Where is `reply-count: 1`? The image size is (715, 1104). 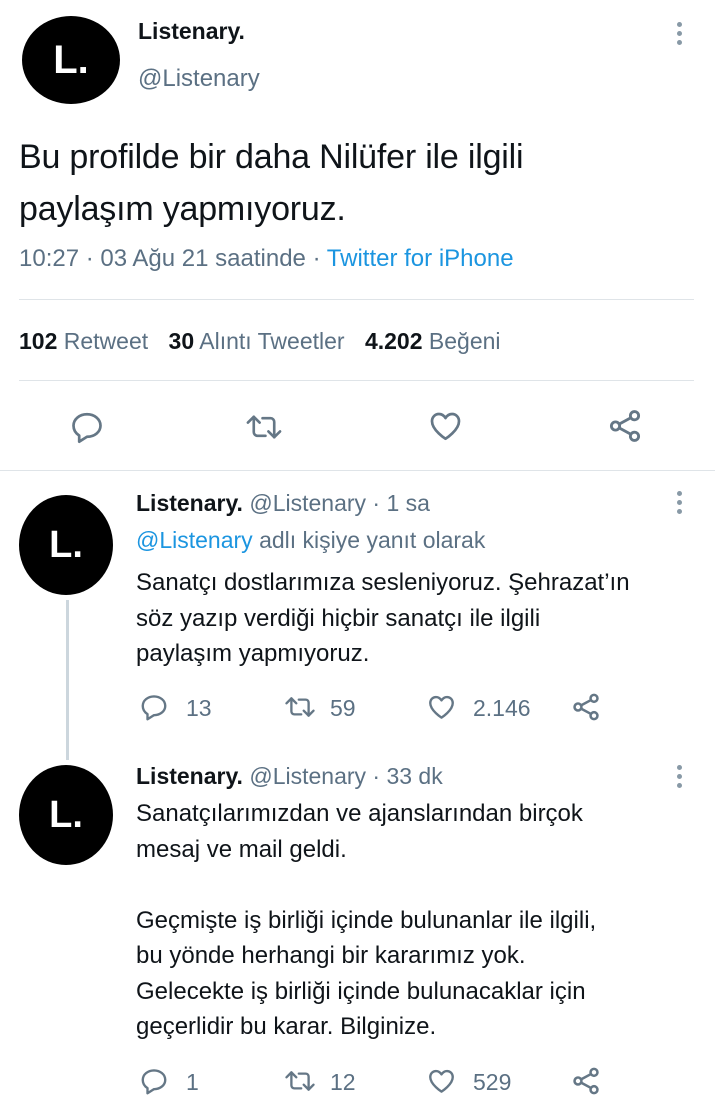 reply-count: 1 is located at coordinates (192, 1082).